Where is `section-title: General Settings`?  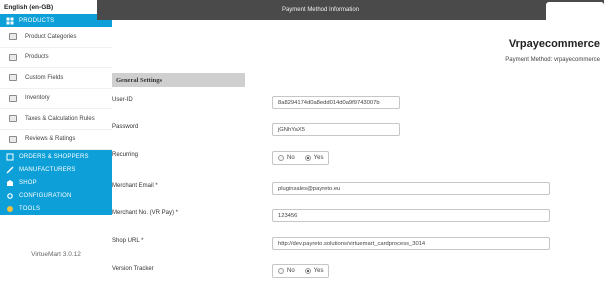 section-title: General Settings is located at coordinates (178, 80).